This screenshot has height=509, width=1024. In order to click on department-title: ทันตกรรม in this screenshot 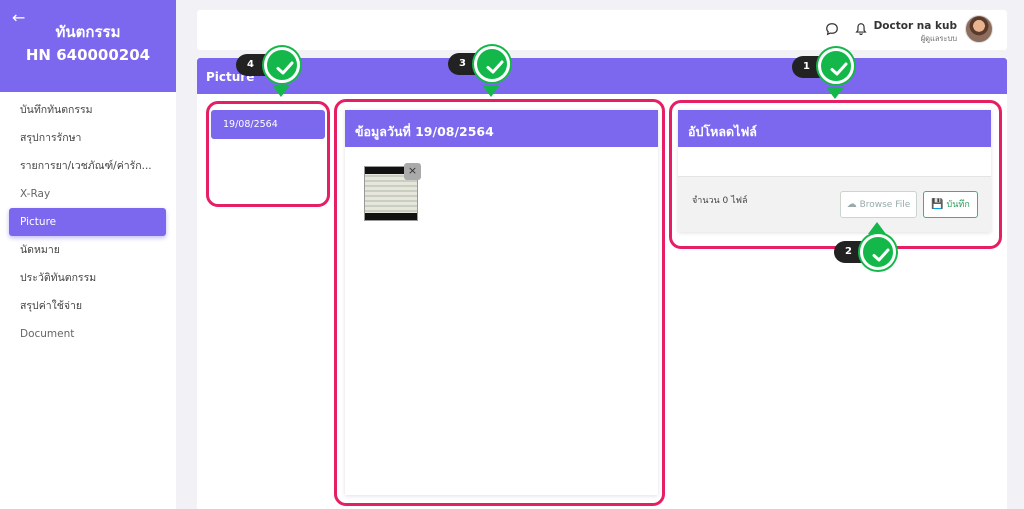, I will do `click(88, 32)`.